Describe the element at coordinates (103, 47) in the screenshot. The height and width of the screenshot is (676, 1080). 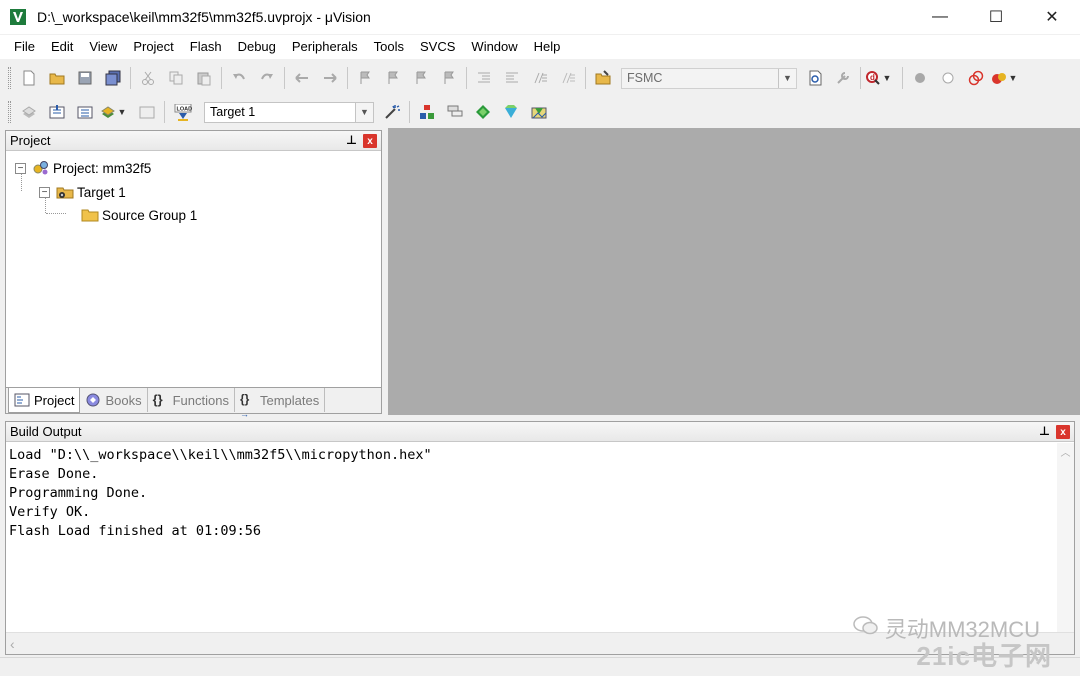
I see `menu-view: View` at that location.